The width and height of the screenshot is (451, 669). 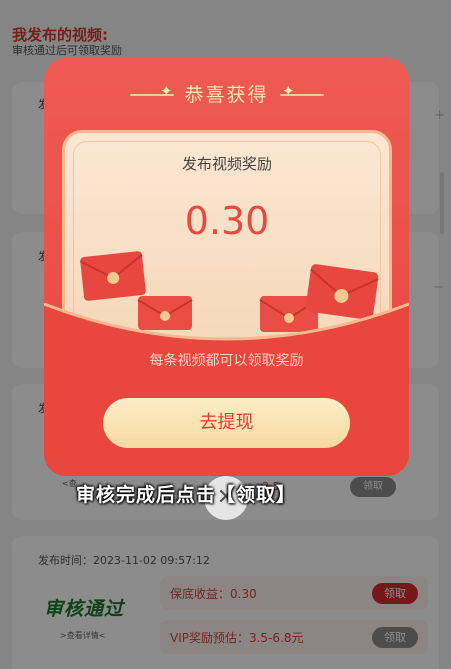 I want to click on reward-amount: 0.30, so click(x=227, y=221).